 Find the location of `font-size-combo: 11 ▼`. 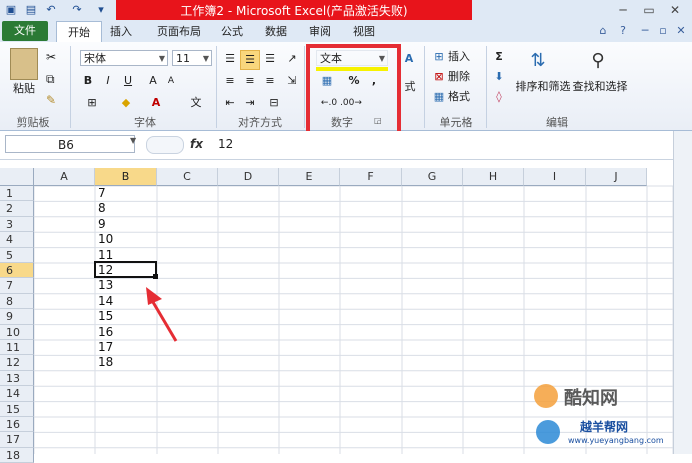

font-size-combo: 11 ▼ is located at coordinates (192, 58).